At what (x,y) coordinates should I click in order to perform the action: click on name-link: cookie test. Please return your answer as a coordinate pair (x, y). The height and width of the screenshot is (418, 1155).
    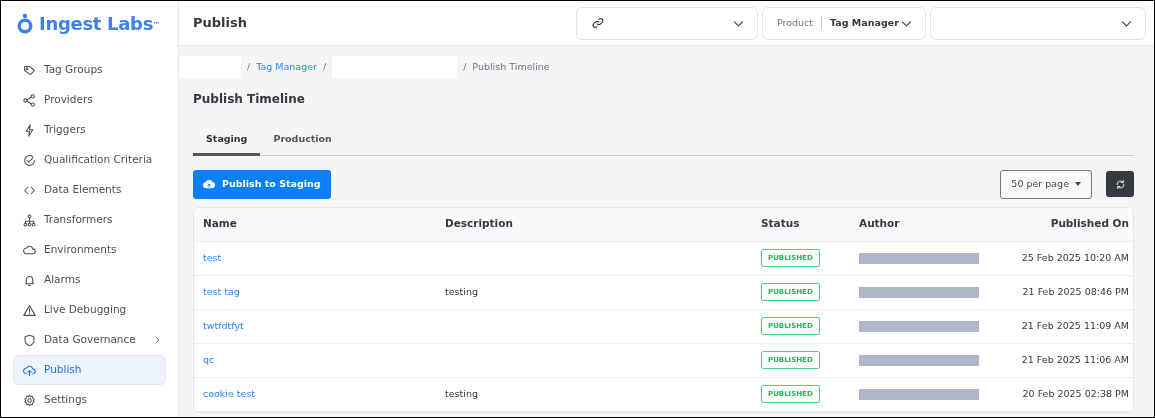
    Looking at the image, I should click on (229, 394).